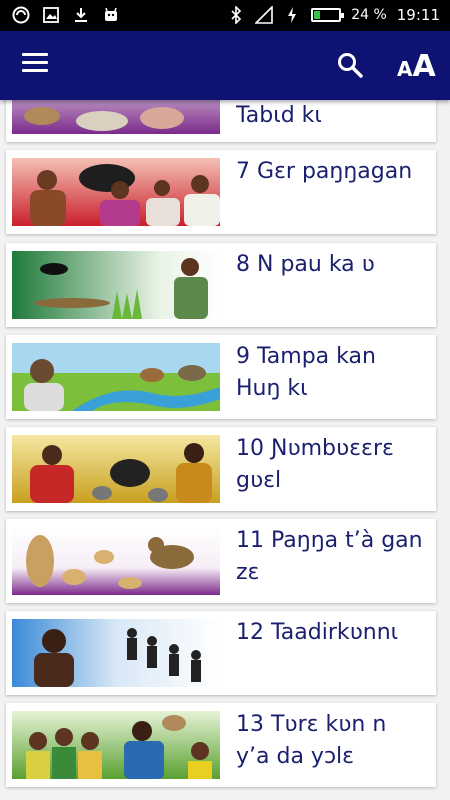 Image resolution: width=450 pixels, height=800 pixels. What do you see at coordinates (405, 69) in the screenshot?
I see `font-small-letter: A` at bounding box center [405, 69].